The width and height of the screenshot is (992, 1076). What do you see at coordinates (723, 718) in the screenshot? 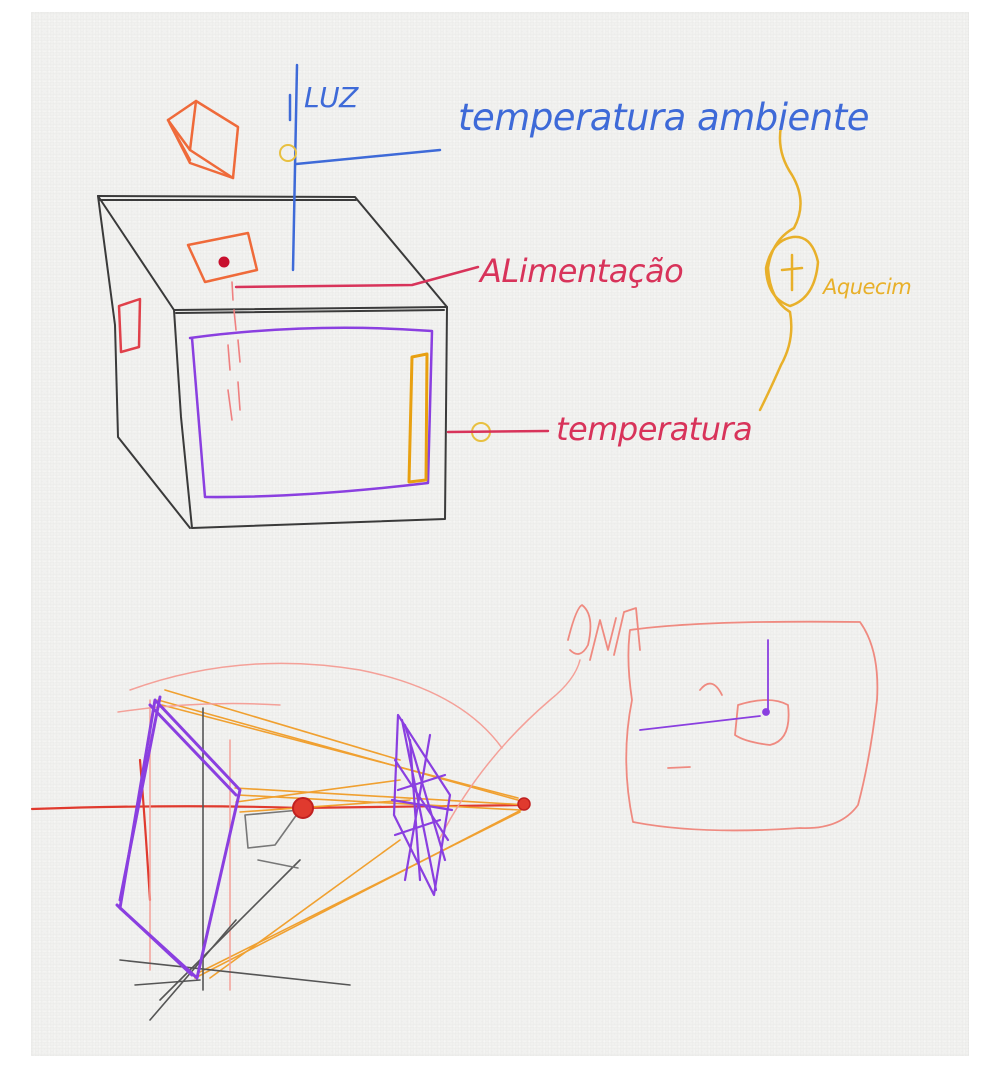
I see `sensor-sketch` at bounding box center [723, 718].